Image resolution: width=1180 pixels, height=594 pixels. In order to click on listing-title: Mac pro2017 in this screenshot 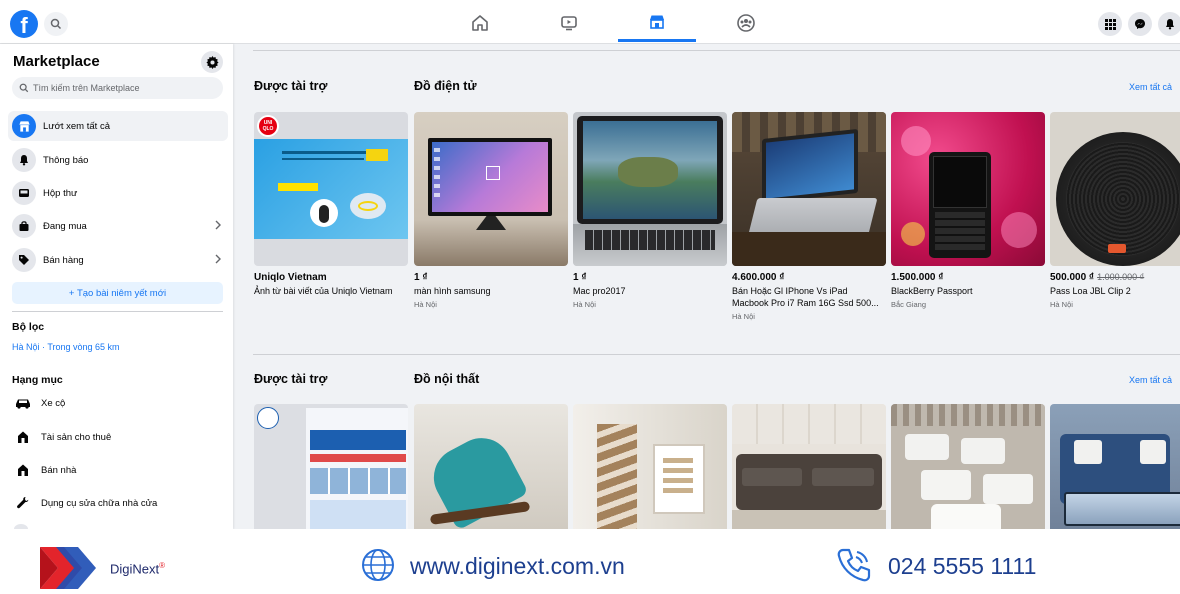, I will do `click(599, 291)`.